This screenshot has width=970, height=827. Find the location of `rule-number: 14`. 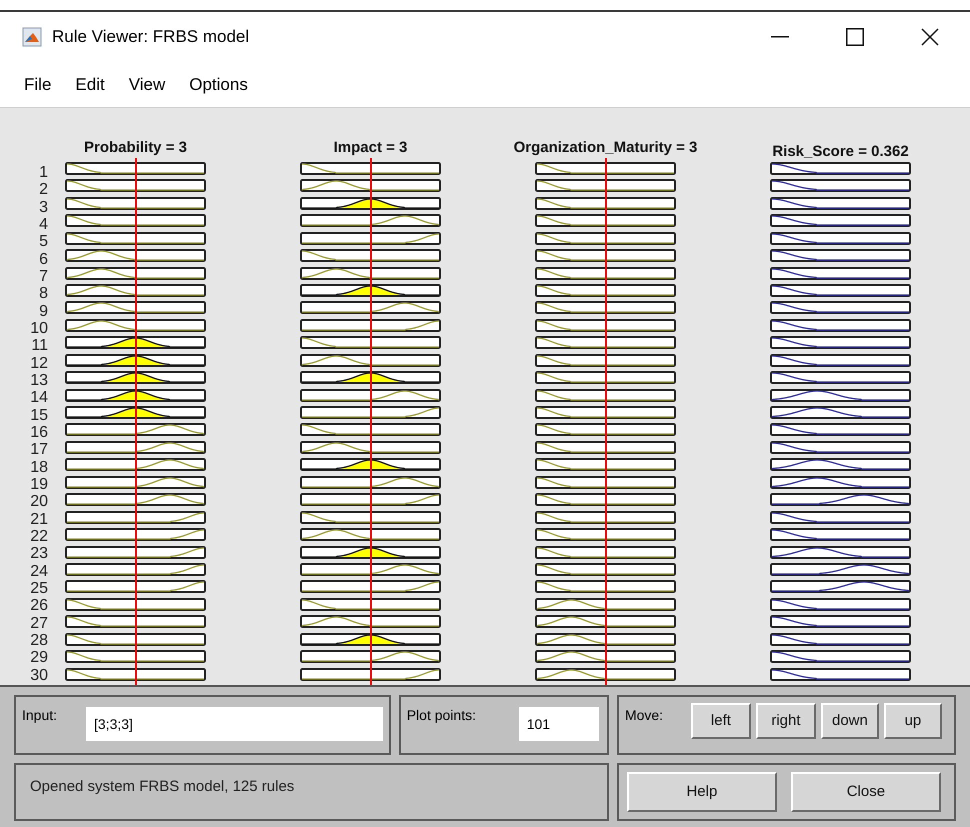

rule-number: 14 is located at coordinates (39, 399).